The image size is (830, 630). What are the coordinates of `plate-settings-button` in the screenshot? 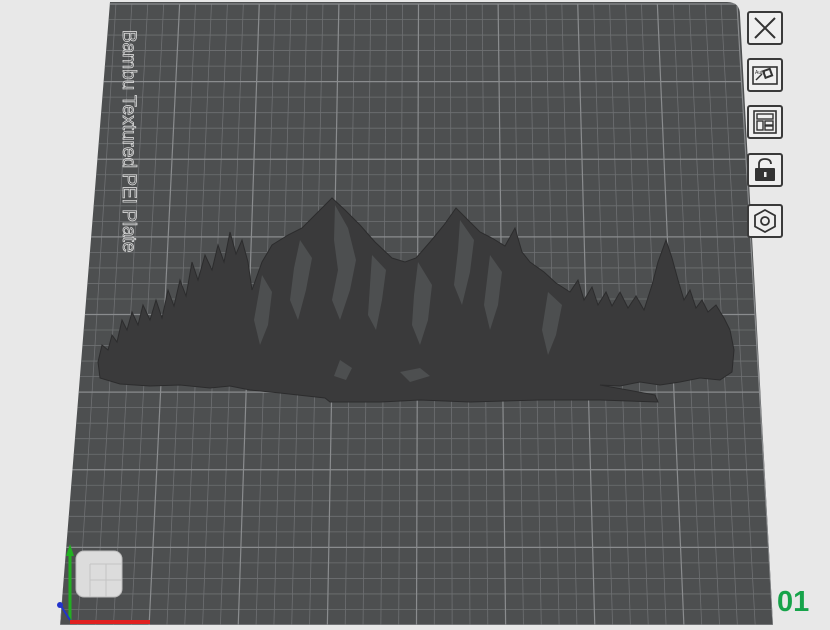 It's located at (765, 221).